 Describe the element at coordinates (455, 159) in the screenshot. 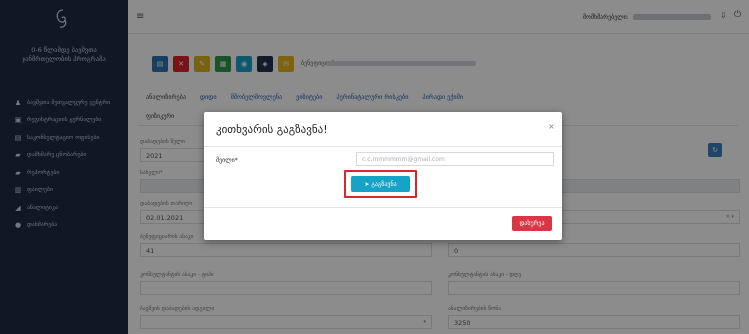

I see `email-field: c.c.mmmmmm@gmail.com` at that location.